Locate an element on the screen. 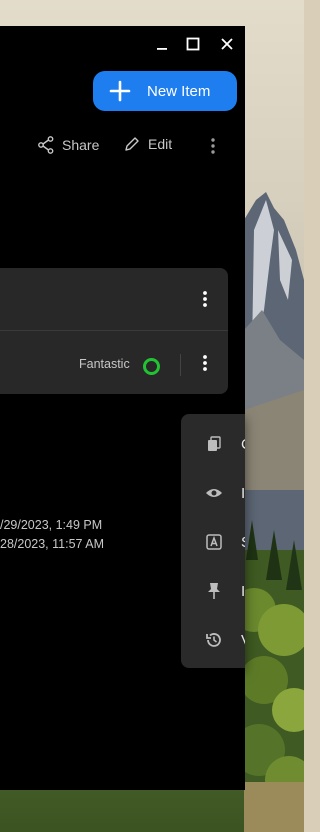 This screenshot has width=320, height=832. menu-item-history: V is located at coordinates (213, 640).